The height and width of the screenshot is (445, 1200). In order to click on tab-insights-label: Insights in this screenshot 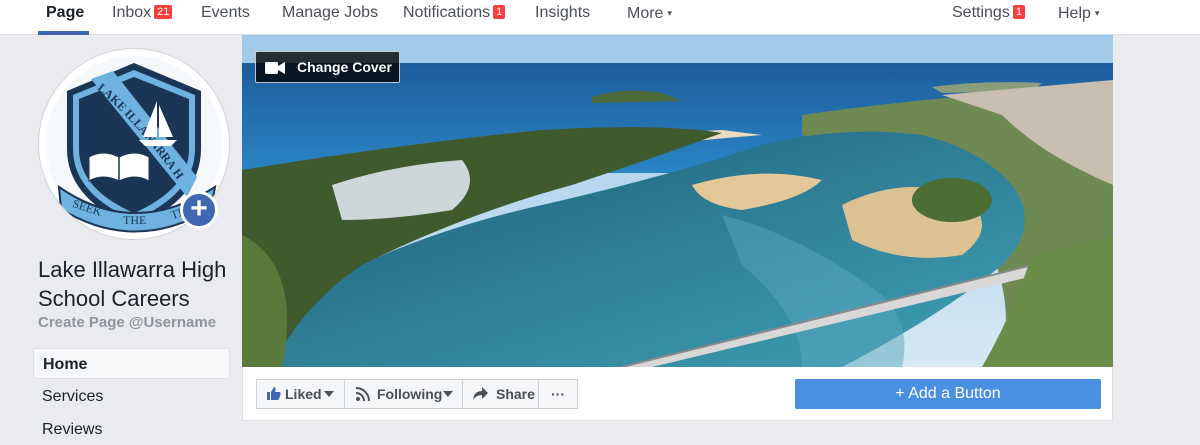, I will do `click(563, 12)`.